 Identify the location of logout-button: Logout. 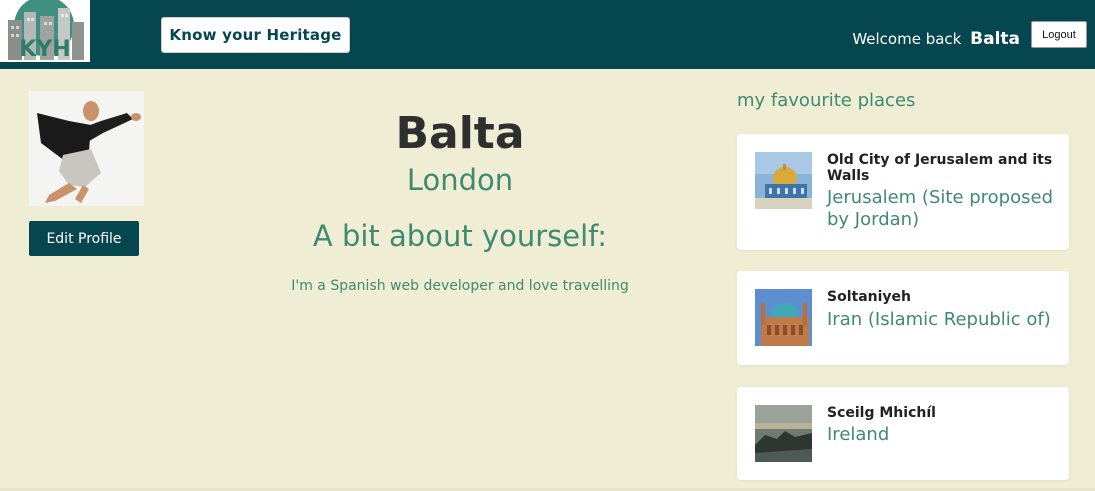
(1059, 34).